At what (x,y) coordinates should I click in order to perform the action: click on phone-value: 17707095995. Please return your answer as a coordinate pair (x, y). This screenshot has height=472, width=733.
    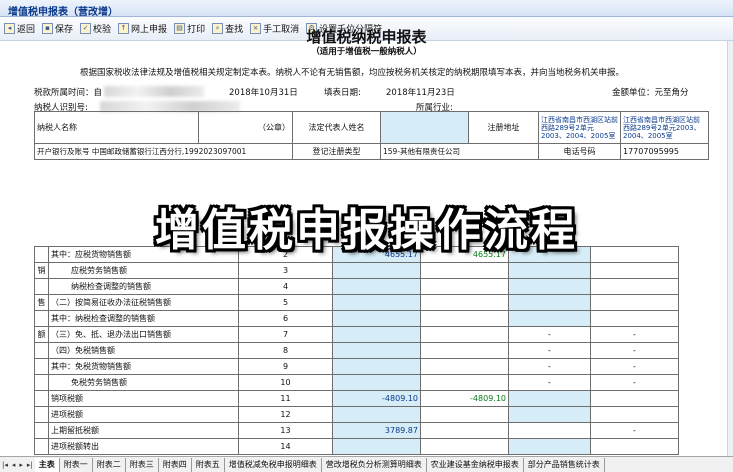
    Looking at the image, I should click on (664, 151).